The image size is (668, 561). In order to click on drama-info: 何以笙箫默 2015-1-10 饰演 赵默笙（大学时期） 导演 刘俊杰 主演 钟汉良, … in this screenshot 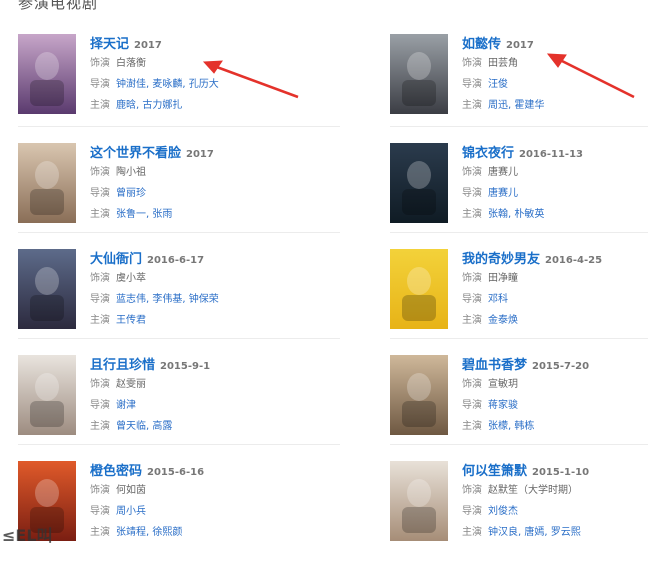, I will do `click(565, 501)`.